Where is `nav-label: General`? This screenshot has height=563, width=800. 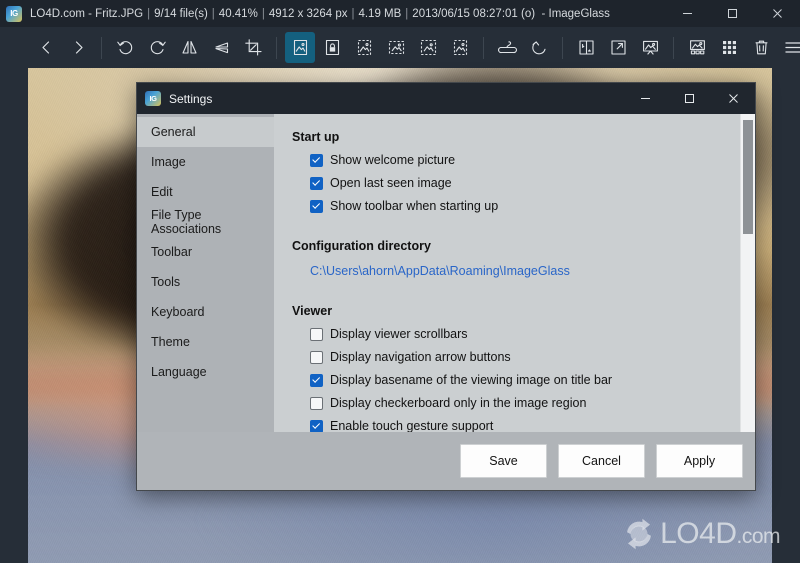 nav-label: General is located at coordinates (173, 132).